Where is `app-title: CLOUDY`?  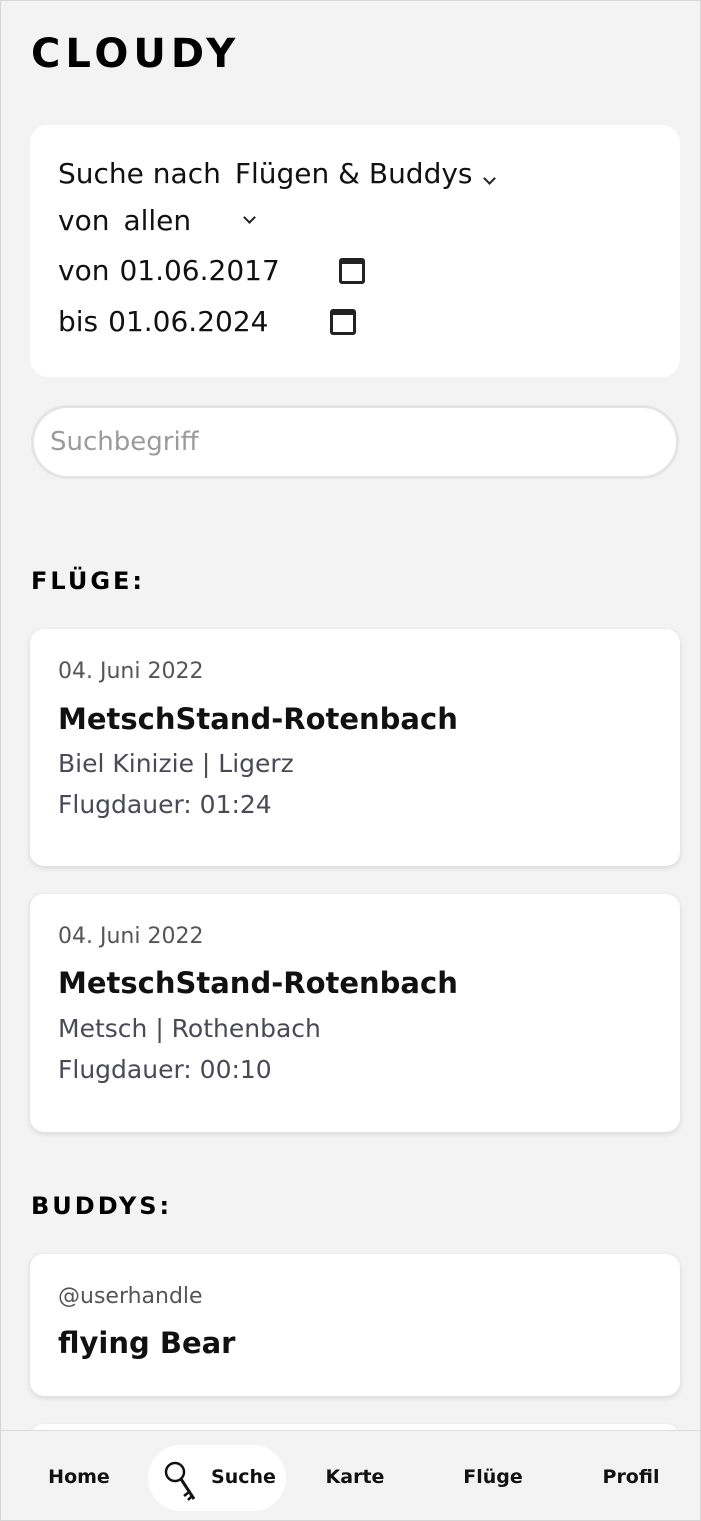 app-title: CLOUDY is located at coordinates (136, 54).